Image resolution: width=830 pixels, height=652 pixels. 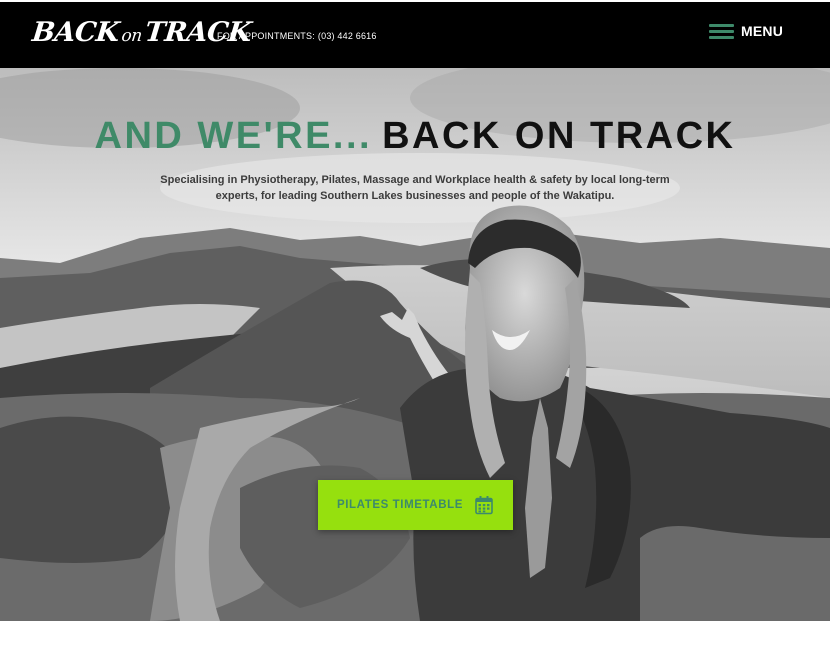 What do you see at coordinates (75, 32) in the screenshot?
I see `logo-text-back: BACK` at bounding box center [75, 32].